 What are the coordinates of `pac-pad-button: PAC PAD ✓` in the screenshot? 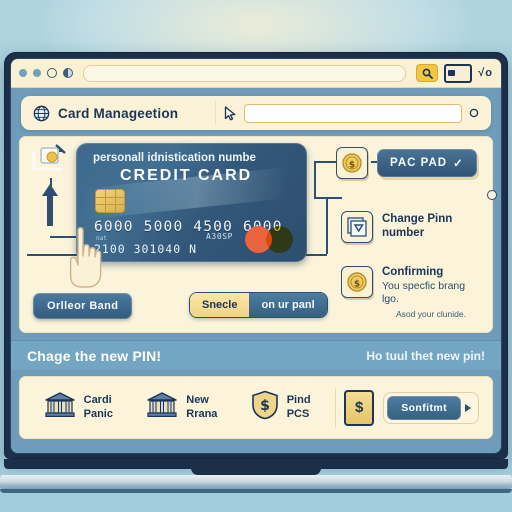 It's located at (427, 163).